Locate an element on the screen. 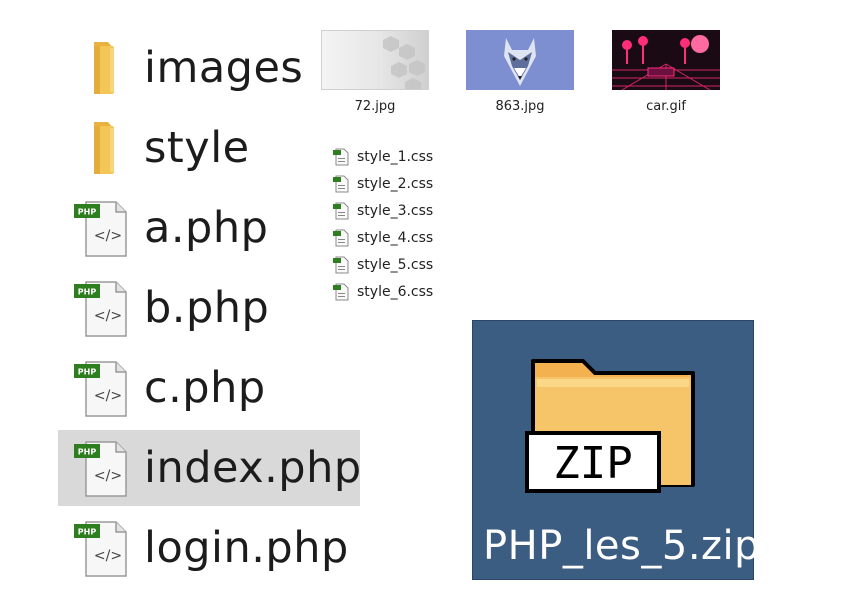  file-item-a-php: PHP </> a.php is located at coordinates (209, 228).